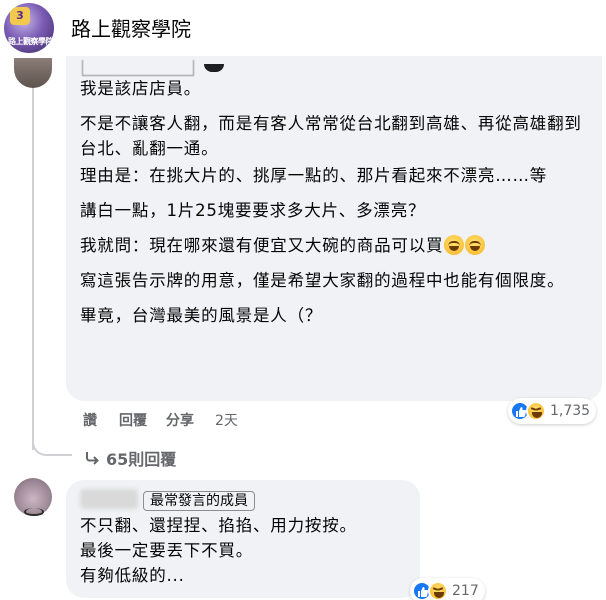 This screenshot has width=606, height=600. I want to click on thread-line, so click(33, 261).